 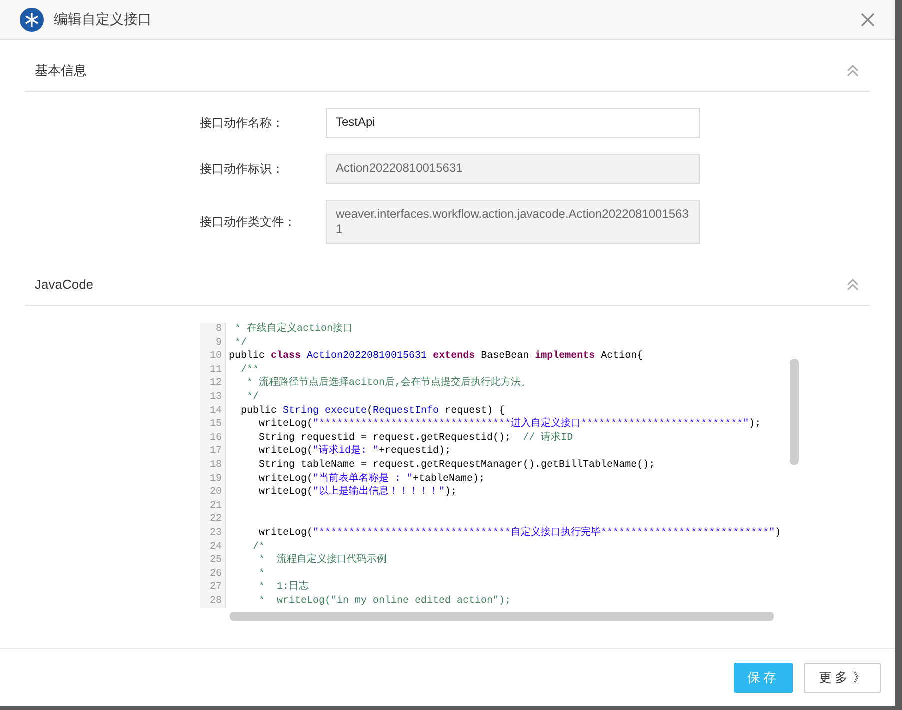 What do you see at coordinates (213, 425) in the screenshot?
I see `line-number: 15` at bounding box center [213, 425].